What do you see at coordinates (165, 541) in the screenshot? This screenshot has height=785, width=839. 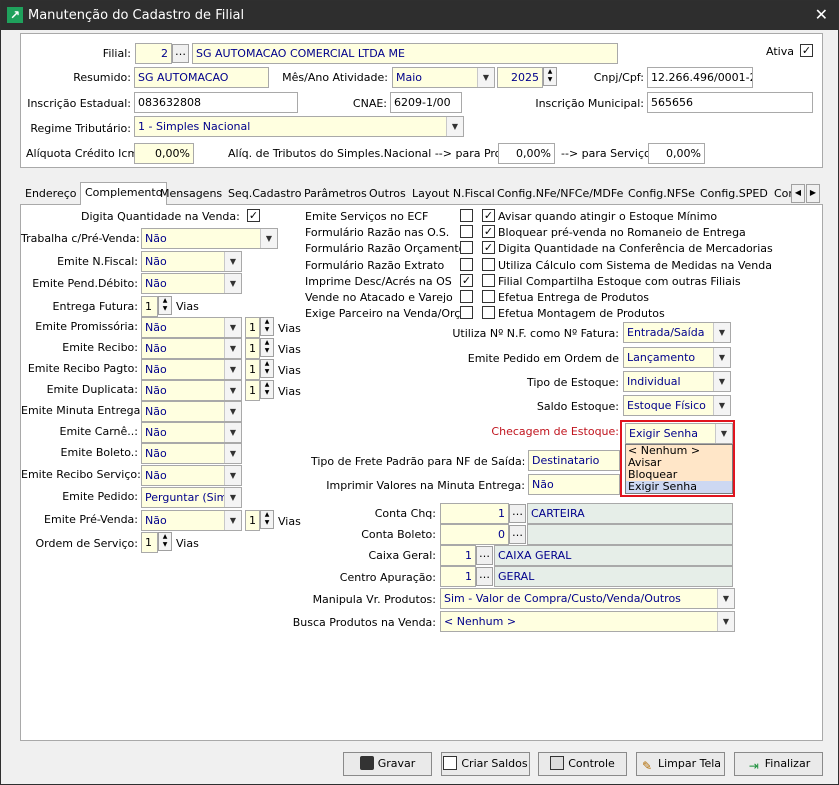 I see `ordem-spinner: ▲ ▼` at bounding box center [165, 541].